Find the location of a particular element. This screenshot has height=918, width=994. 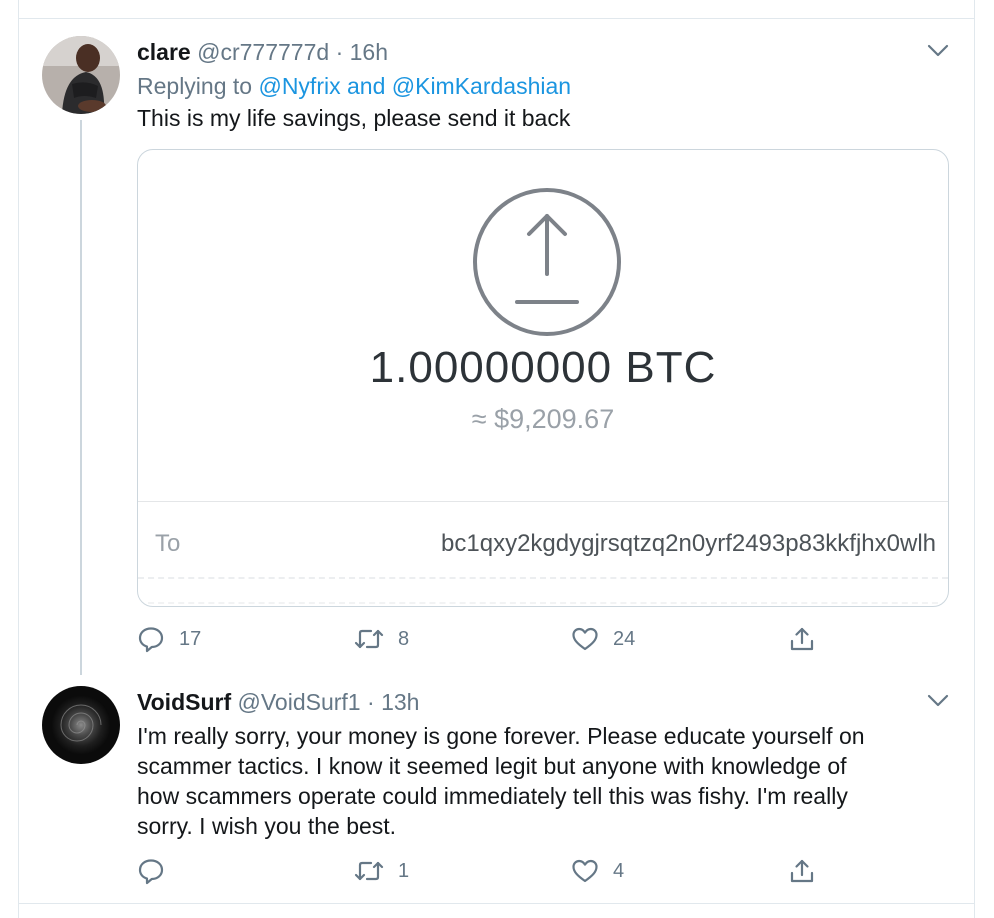

user-handle: @cr777777d is located at coordinates (263, 52).